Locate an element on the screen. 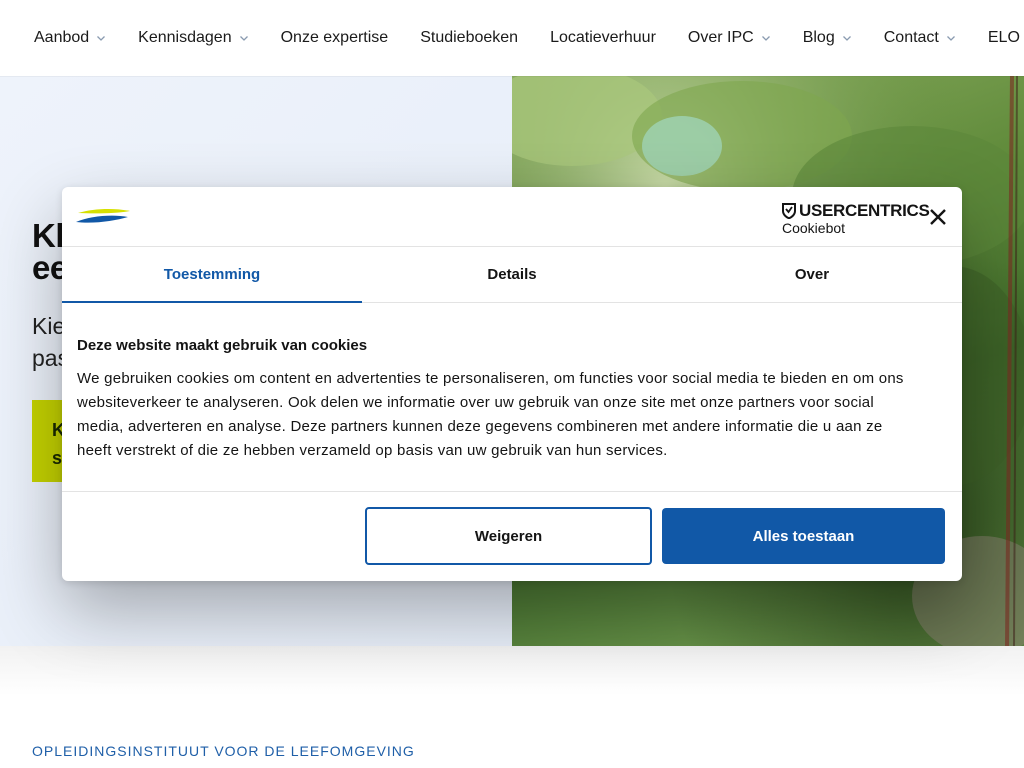 This screenshot has height=768, width=1024. nav-item-label: Onze expertise is located at coordinates (334, 37).